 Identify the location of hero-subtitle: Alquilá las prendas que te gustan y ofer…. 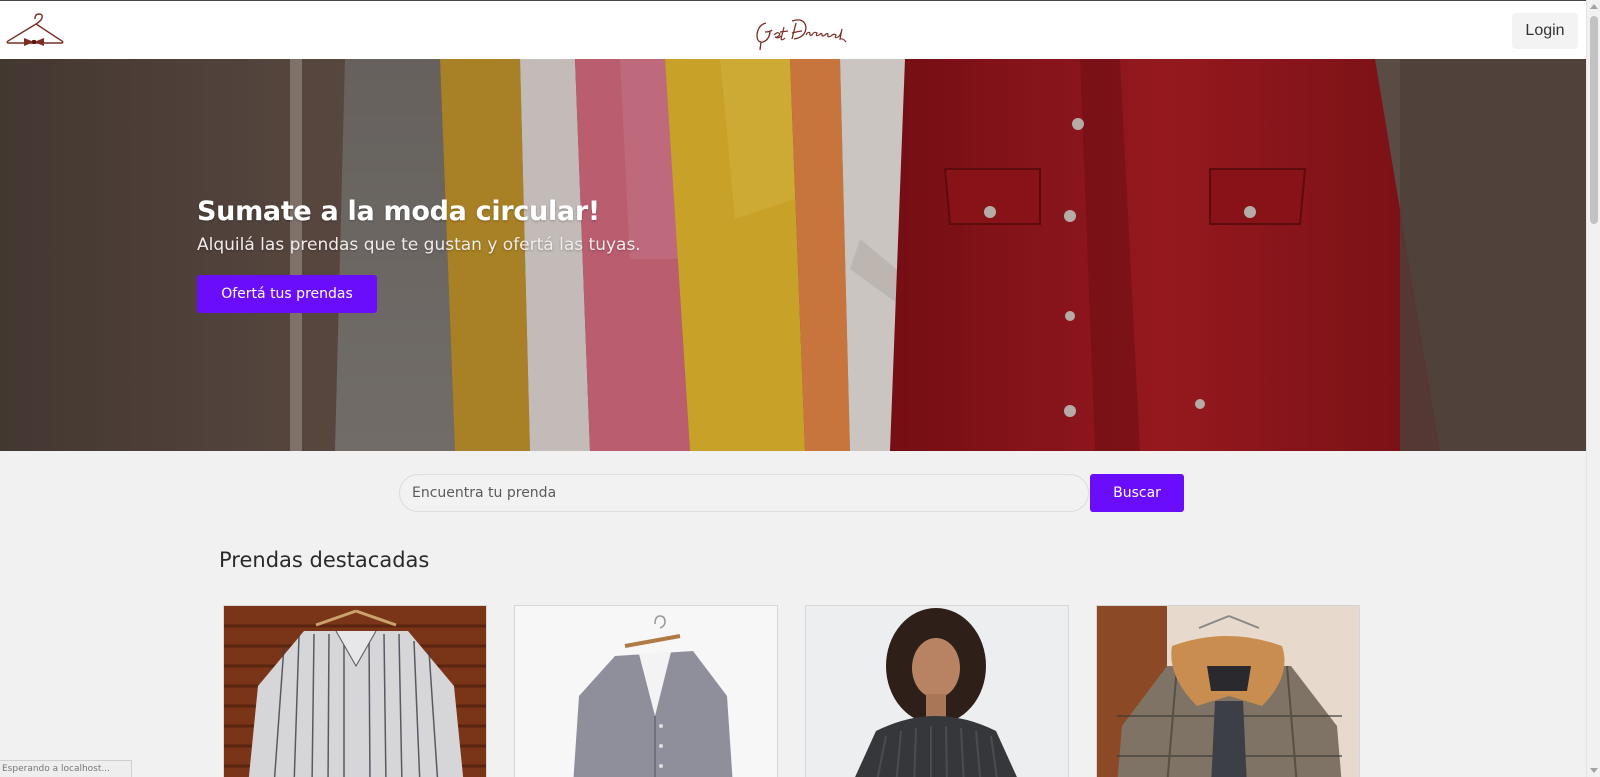
(419, 245).